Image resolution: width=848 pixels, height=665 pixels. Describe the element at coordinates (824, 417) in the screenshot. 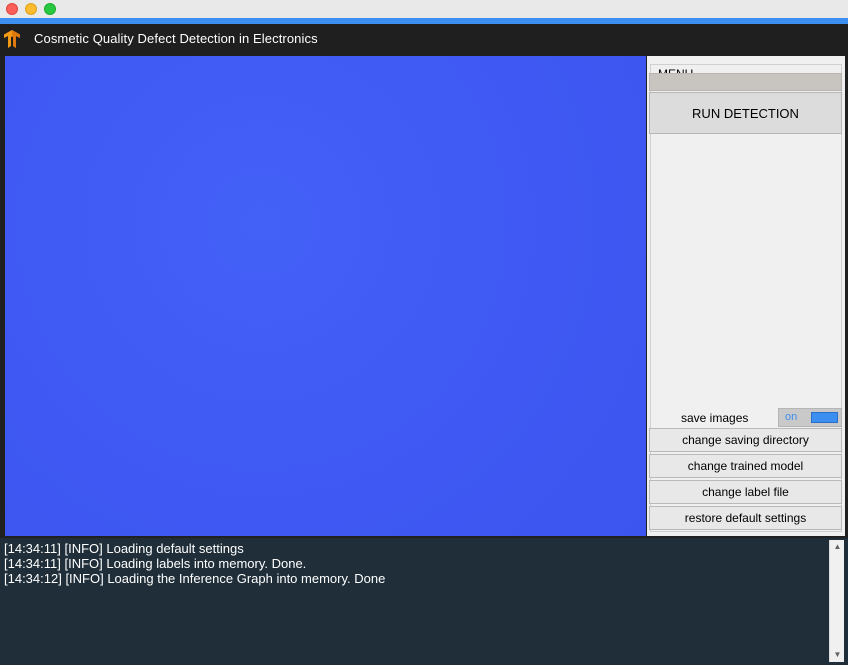

I see `toggle-knob` at that location.